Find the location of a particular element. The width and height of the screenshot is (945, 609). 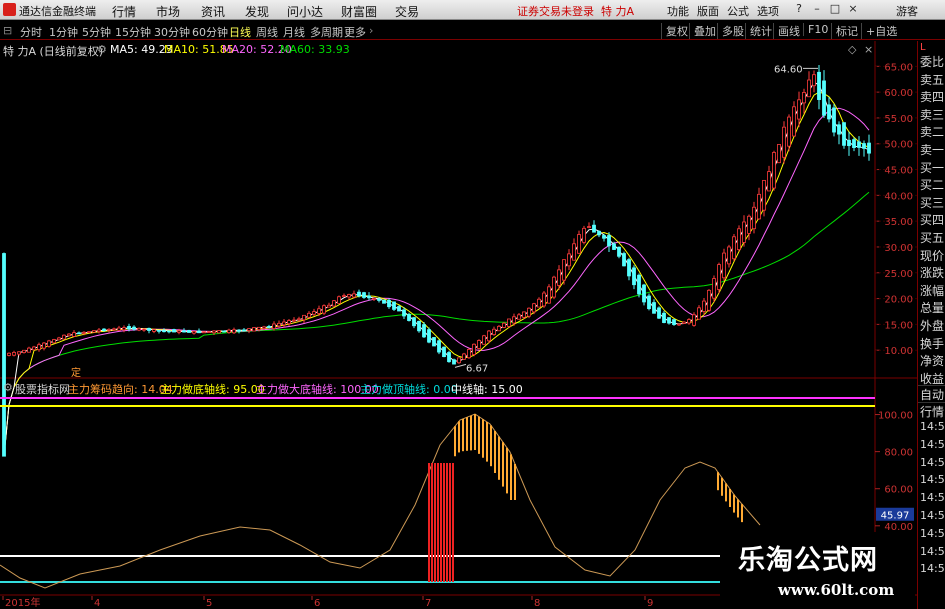

time-tick-label: 2015年 is located at coordinates (22, 602).